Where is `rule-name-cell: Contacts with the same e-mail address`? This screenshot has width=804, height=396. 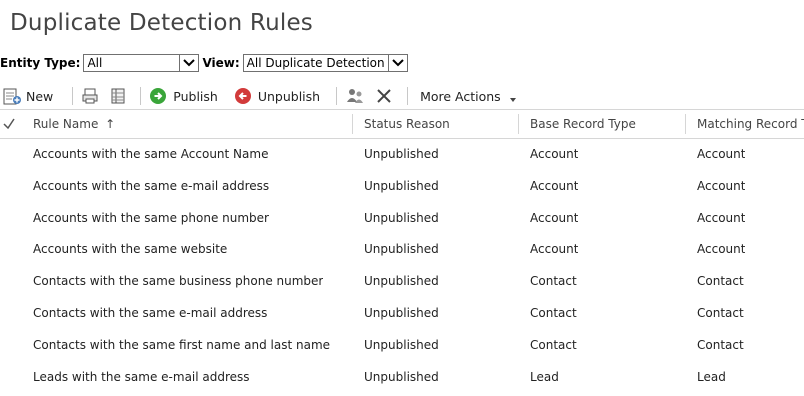
rule-name-cell: Contacts with the same e-mail address is located at coordinates (150, 314).